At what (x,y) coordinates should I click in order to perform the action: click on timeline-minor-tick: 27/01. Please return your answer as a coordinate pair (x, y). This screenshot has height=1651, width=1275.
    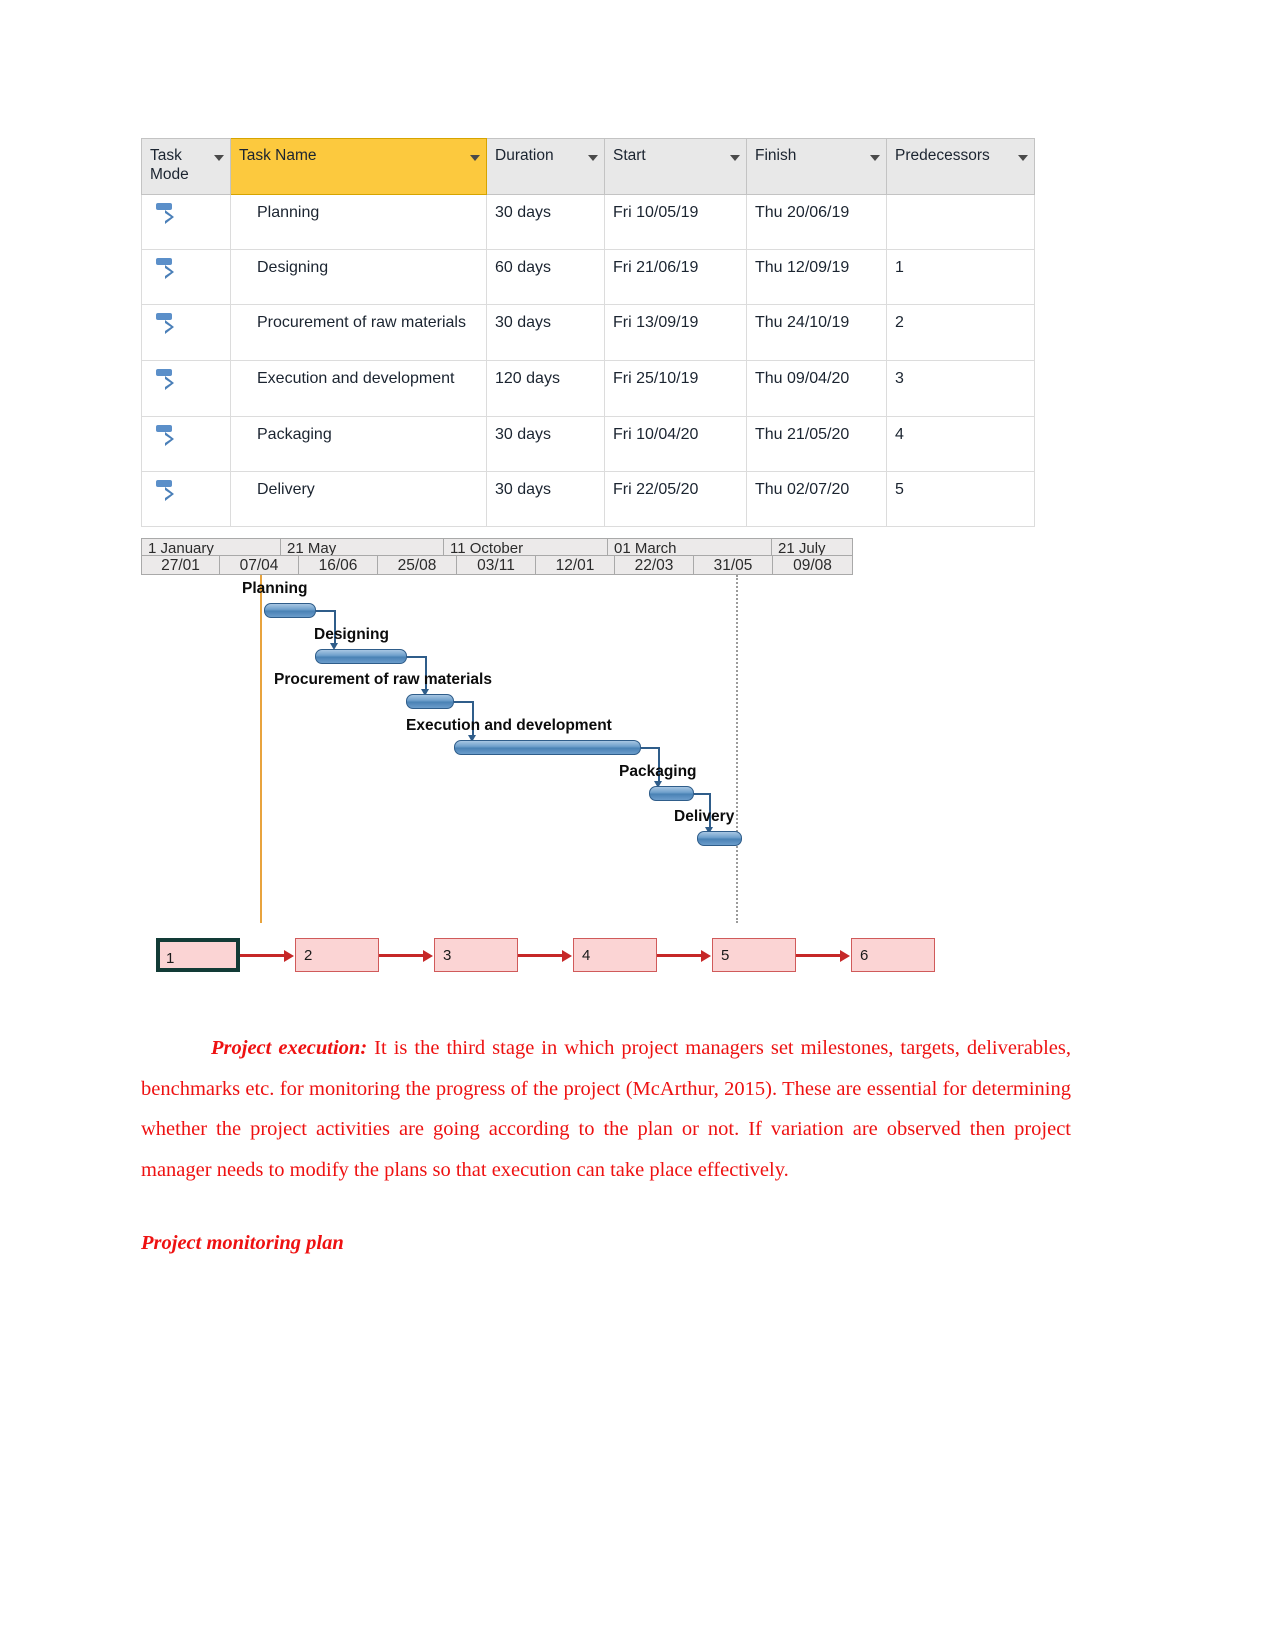
    Looking at the image, I should click on (180, 565).